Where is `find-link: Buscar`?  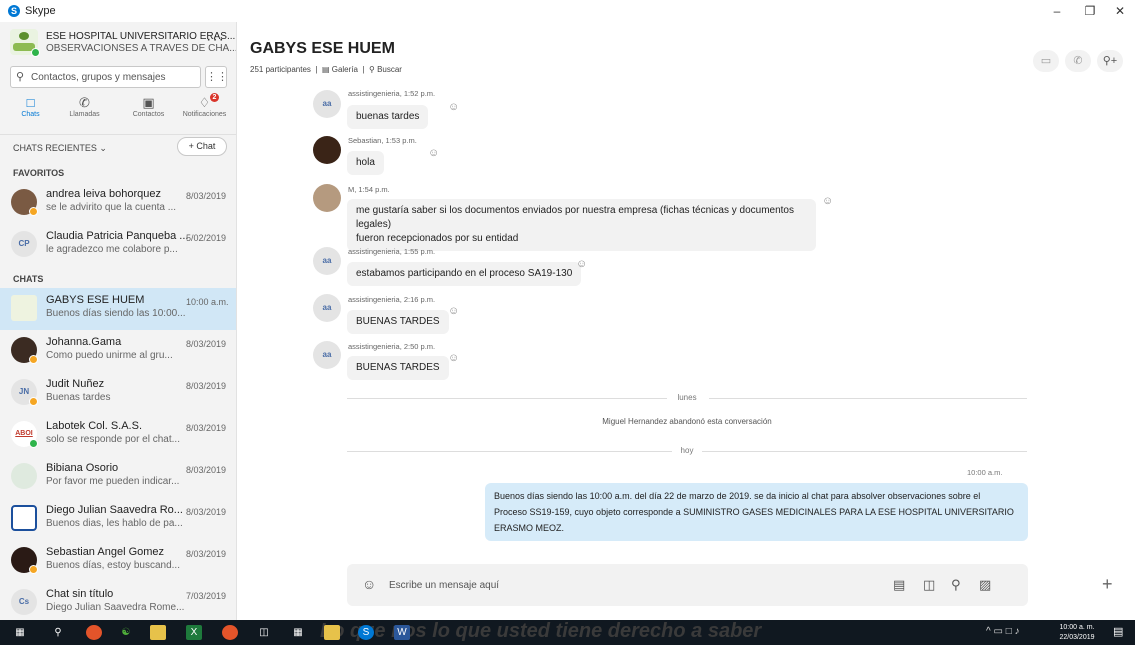 find-link: Buscar is located at coordinates (389, 69).